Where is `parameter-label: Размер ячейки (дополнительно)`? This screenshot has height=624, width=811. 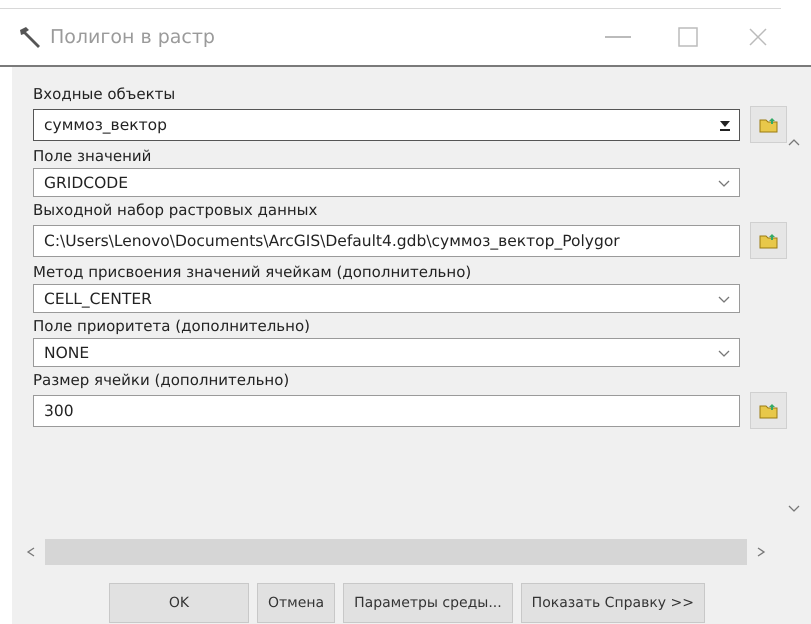 parameter-label: Размер ячейки (дополнительно) is located at coordinates (161, 380).